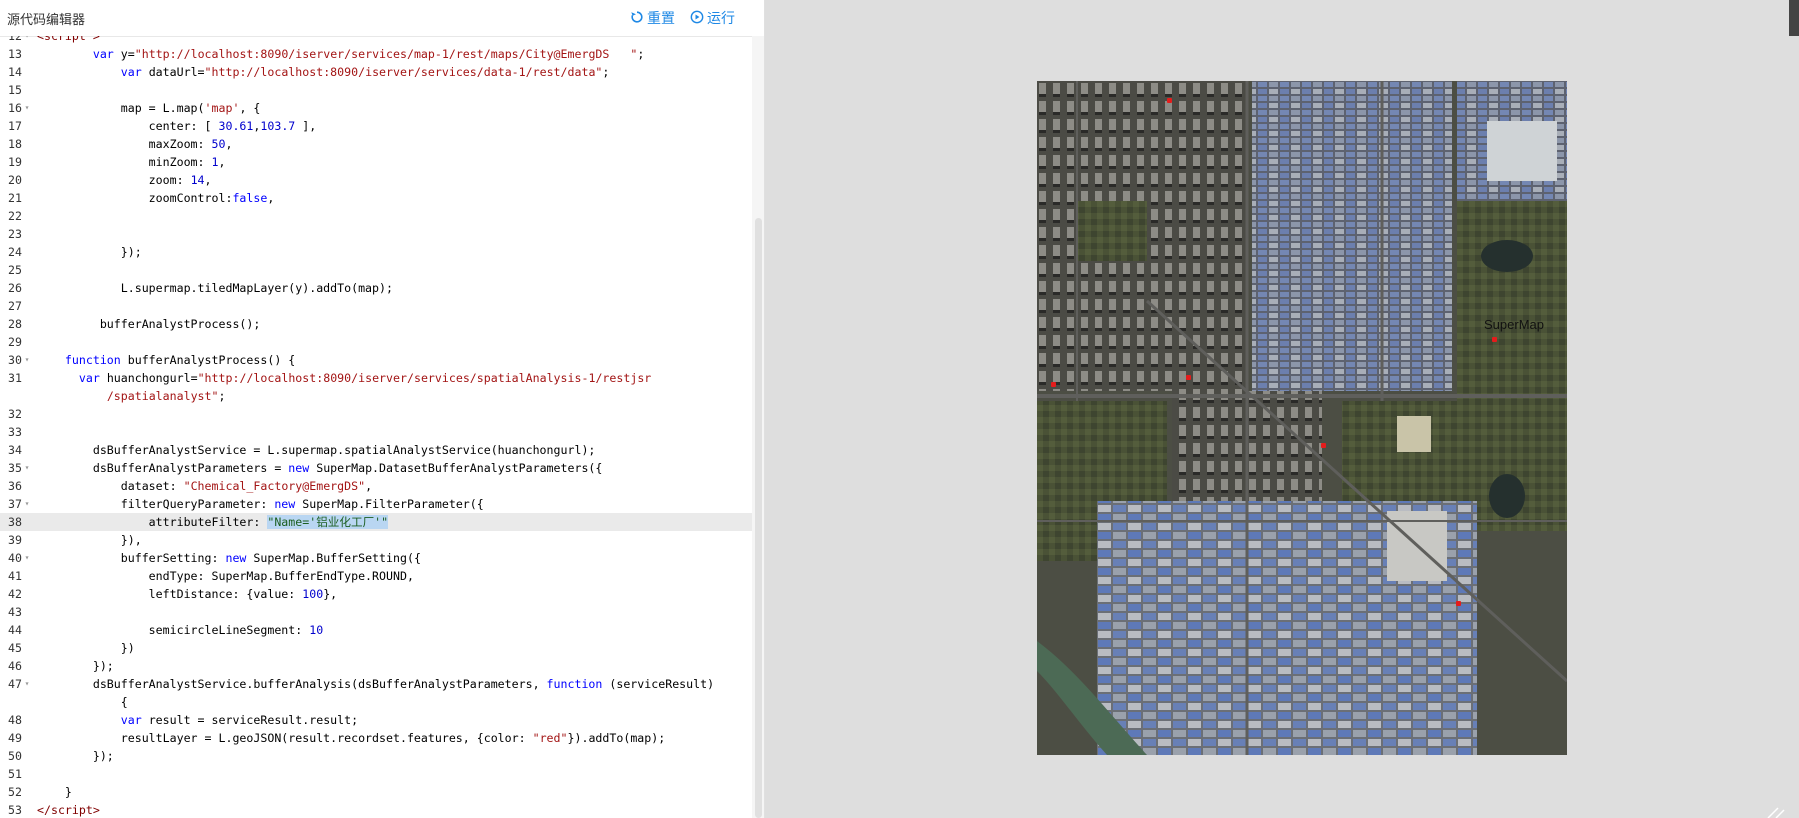  What do you see at coordinates (376, 162) in the screenshot?
I see `code-line: 19 minZoom: 1,` at bounding box center [376, 162].